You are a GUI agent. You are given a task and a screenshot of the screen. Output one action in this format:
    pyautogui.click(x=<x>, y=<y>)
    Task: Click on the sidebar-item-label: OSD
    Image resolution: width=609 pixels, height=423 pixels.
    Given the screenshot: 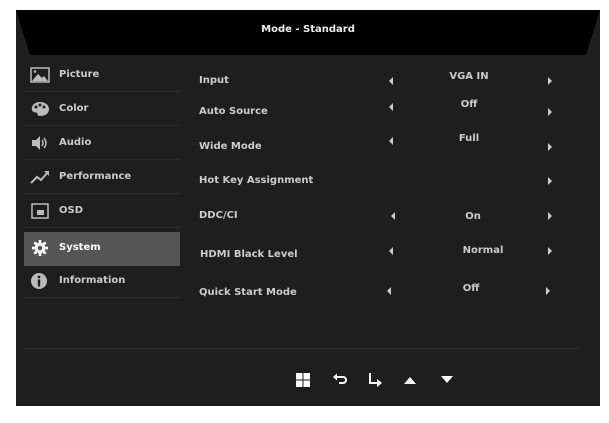 What is the action you would take?
    pyautogui.click(x=71, y=210)
    